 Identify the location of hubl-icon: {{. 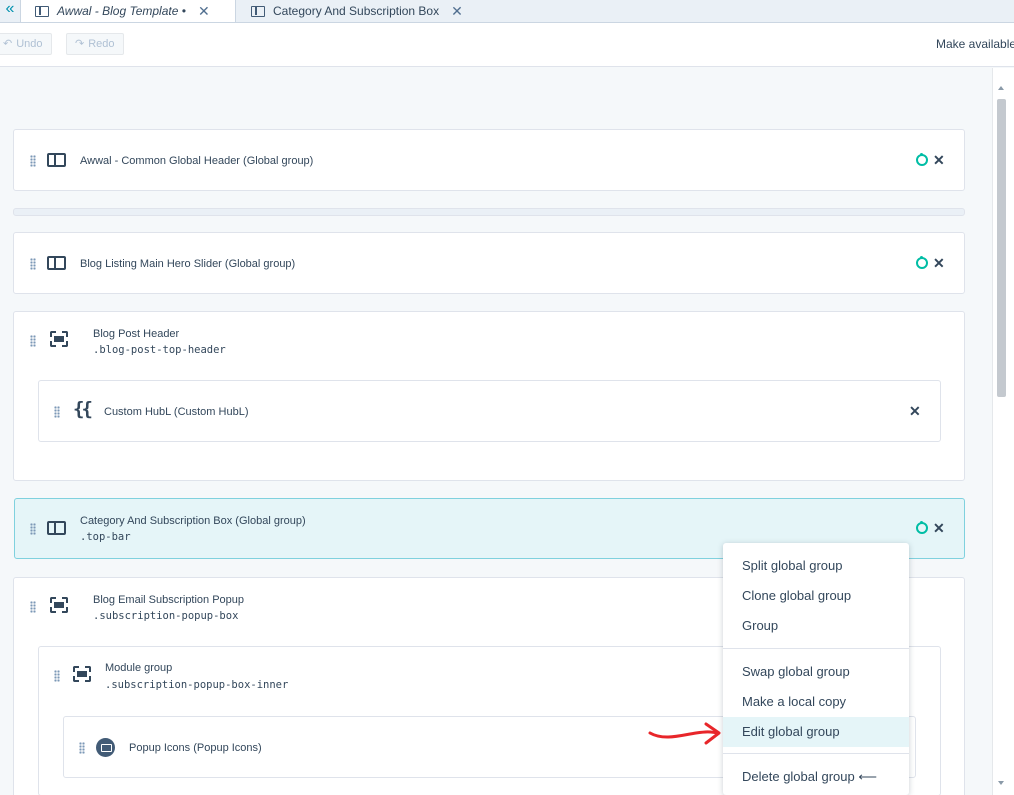
(83, 409).